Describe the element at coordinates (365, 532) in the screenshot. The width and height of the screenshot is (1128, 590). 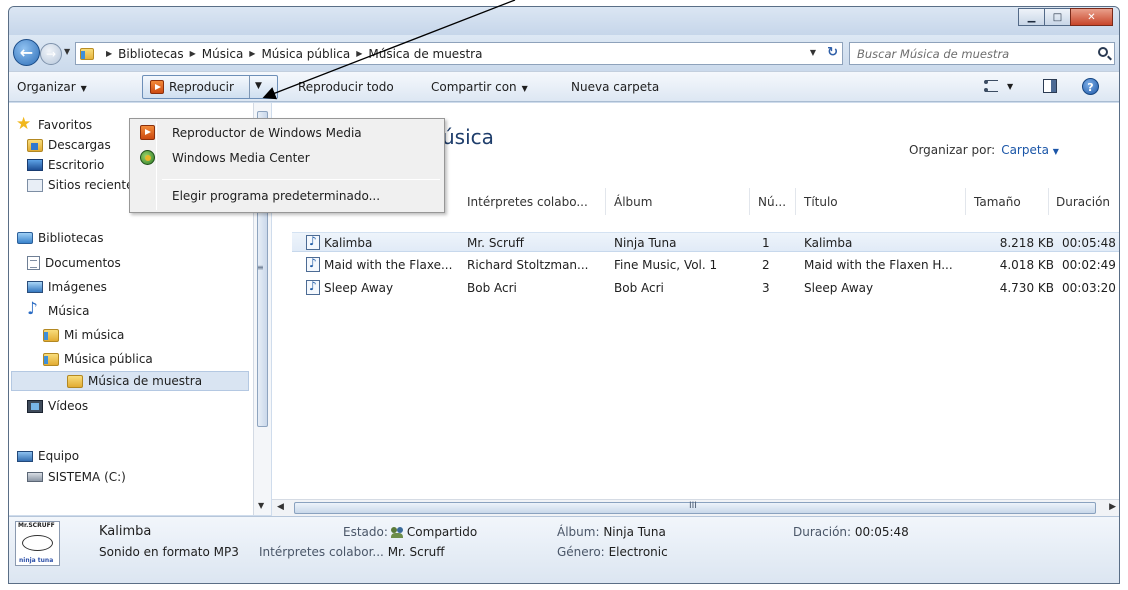
I see `details-state-label: Estado:` at that location.